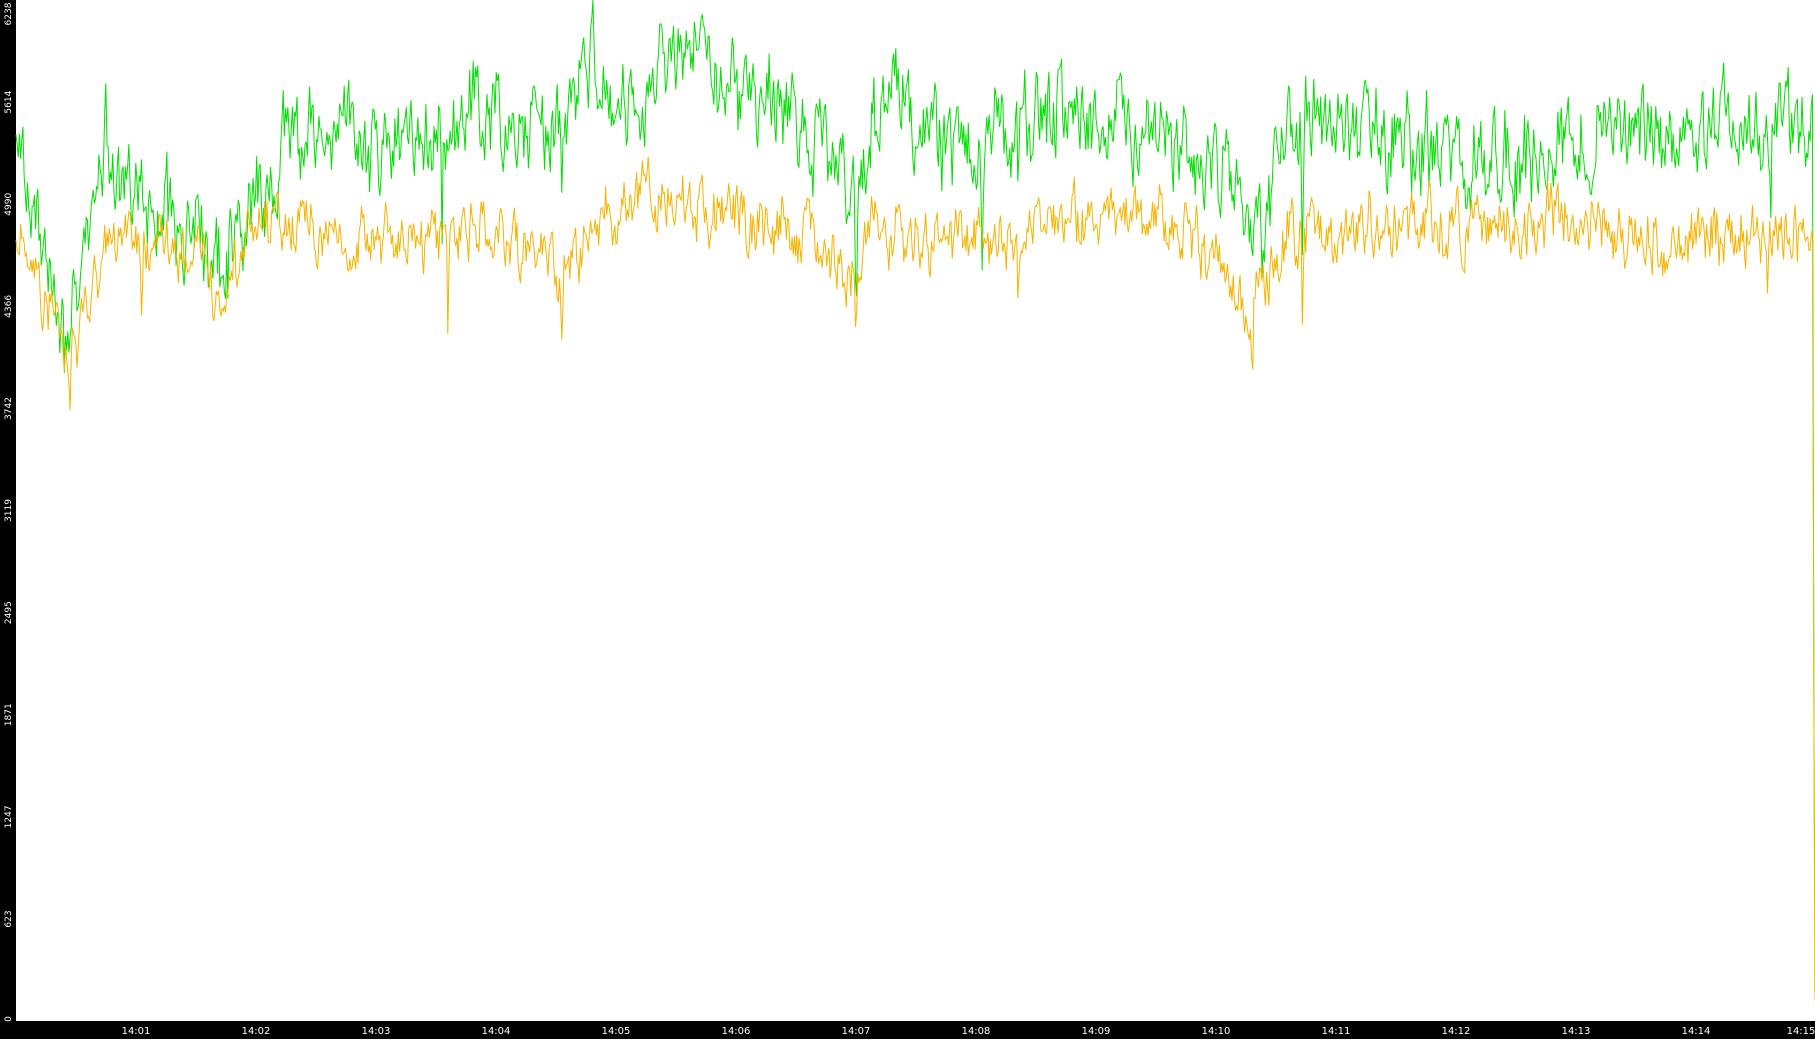 The height and width of the screenshot is (1044, 1815). What do you see at coordinates (1456, 1031) in the screenshot?
I see `x-tick-label: 14:12` at bounding box center [1456, 1031].